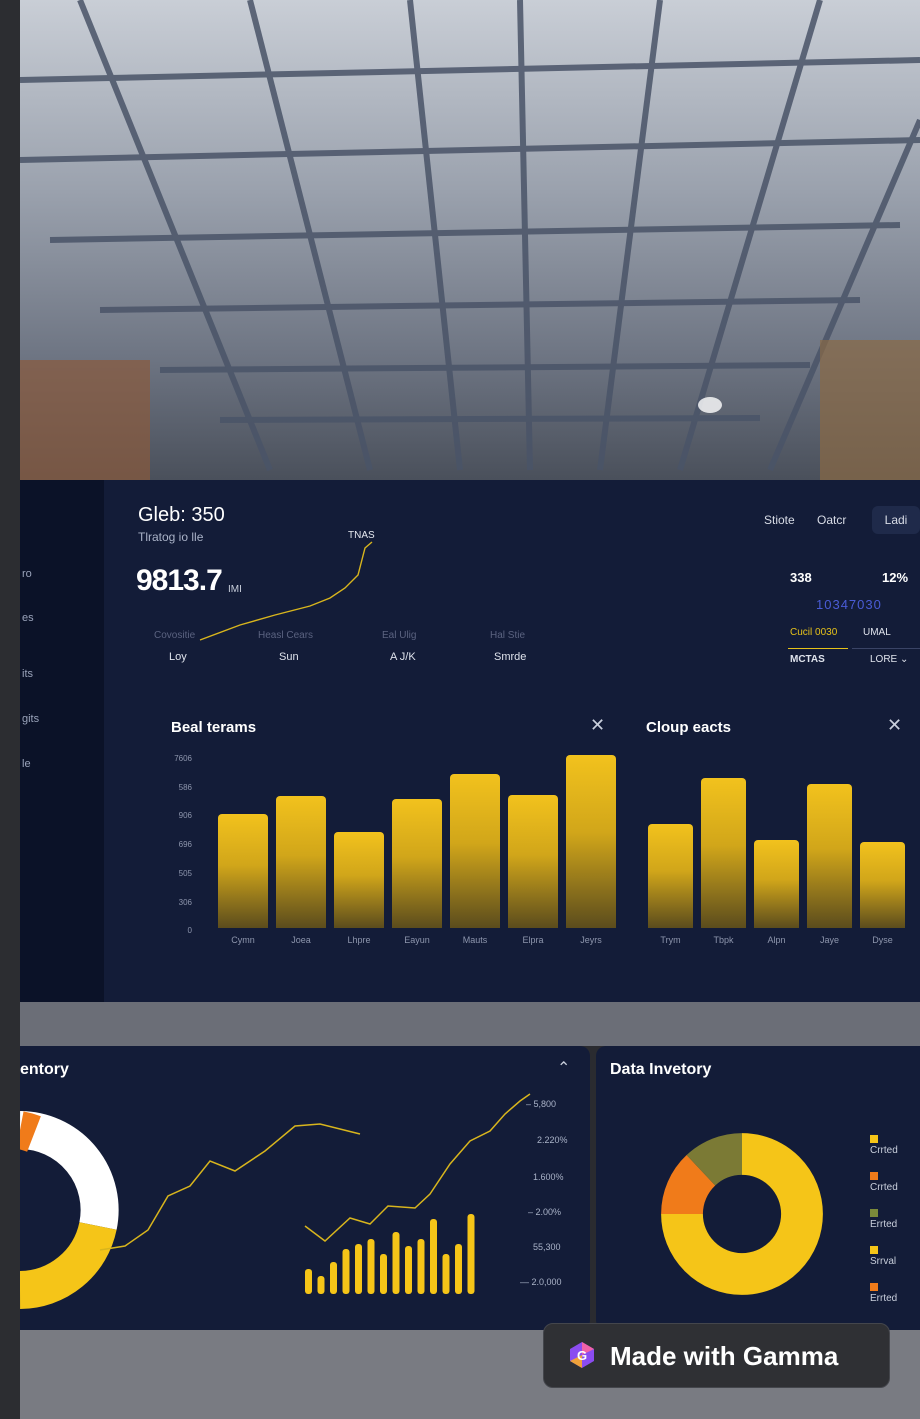  Describe the element at coordinates (689, 727) in the screenshot. I see `card-title: Cloup eacts` at that location.